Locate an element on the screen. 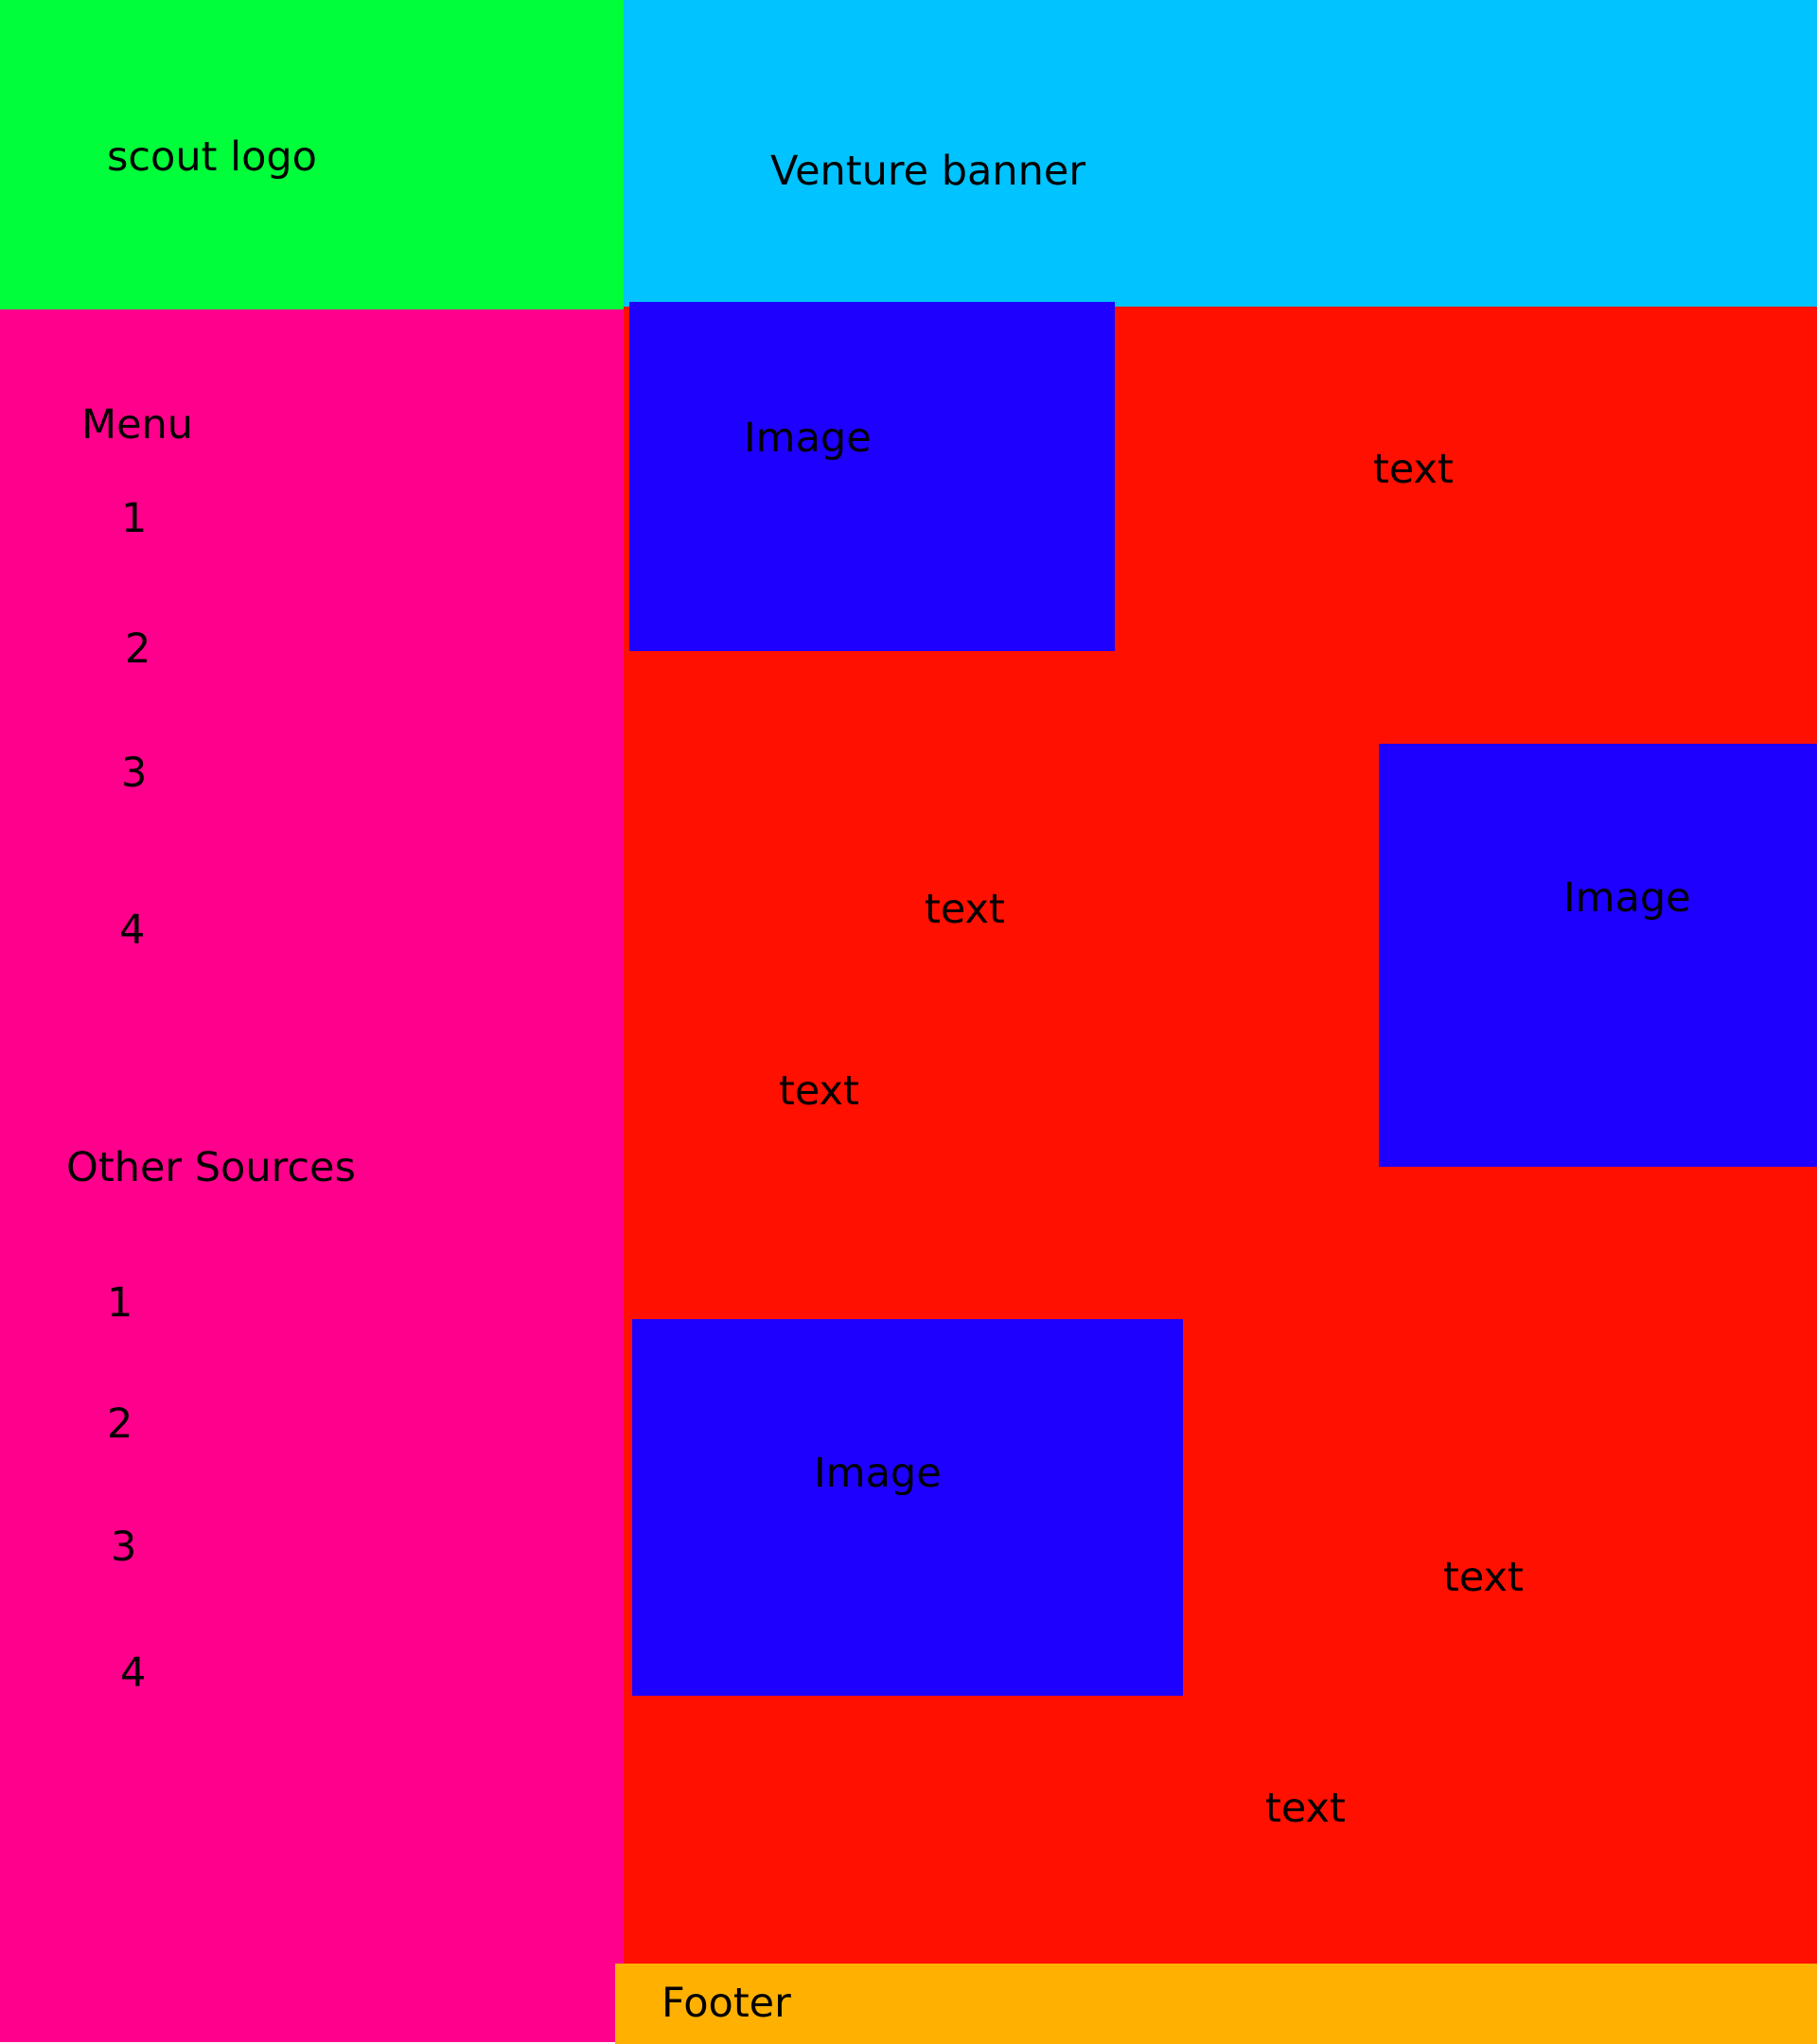 The image size is (1817, 2044). footer: Footer is located at coordinates (1216, 2004).